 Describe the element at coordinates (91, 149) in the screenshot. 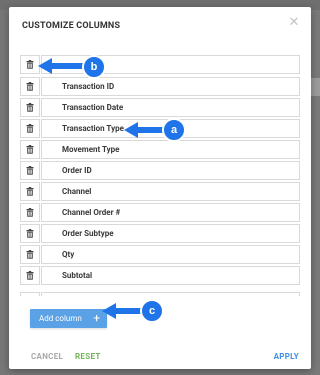

I see `column-label: Movement Type` at that location.